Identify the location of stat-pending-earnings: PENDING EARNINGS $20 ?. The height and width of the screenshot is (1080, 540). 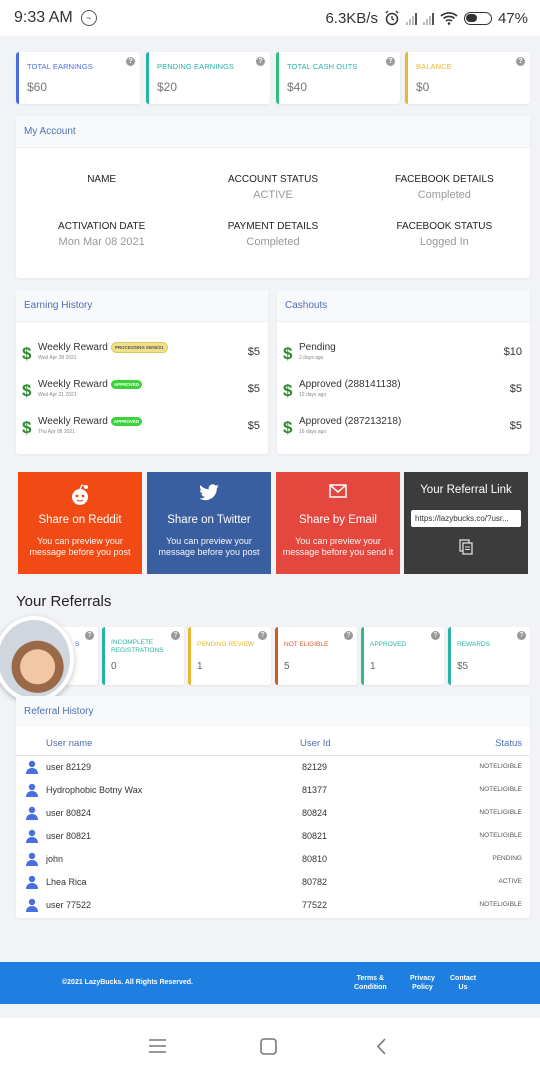
(208, 78).